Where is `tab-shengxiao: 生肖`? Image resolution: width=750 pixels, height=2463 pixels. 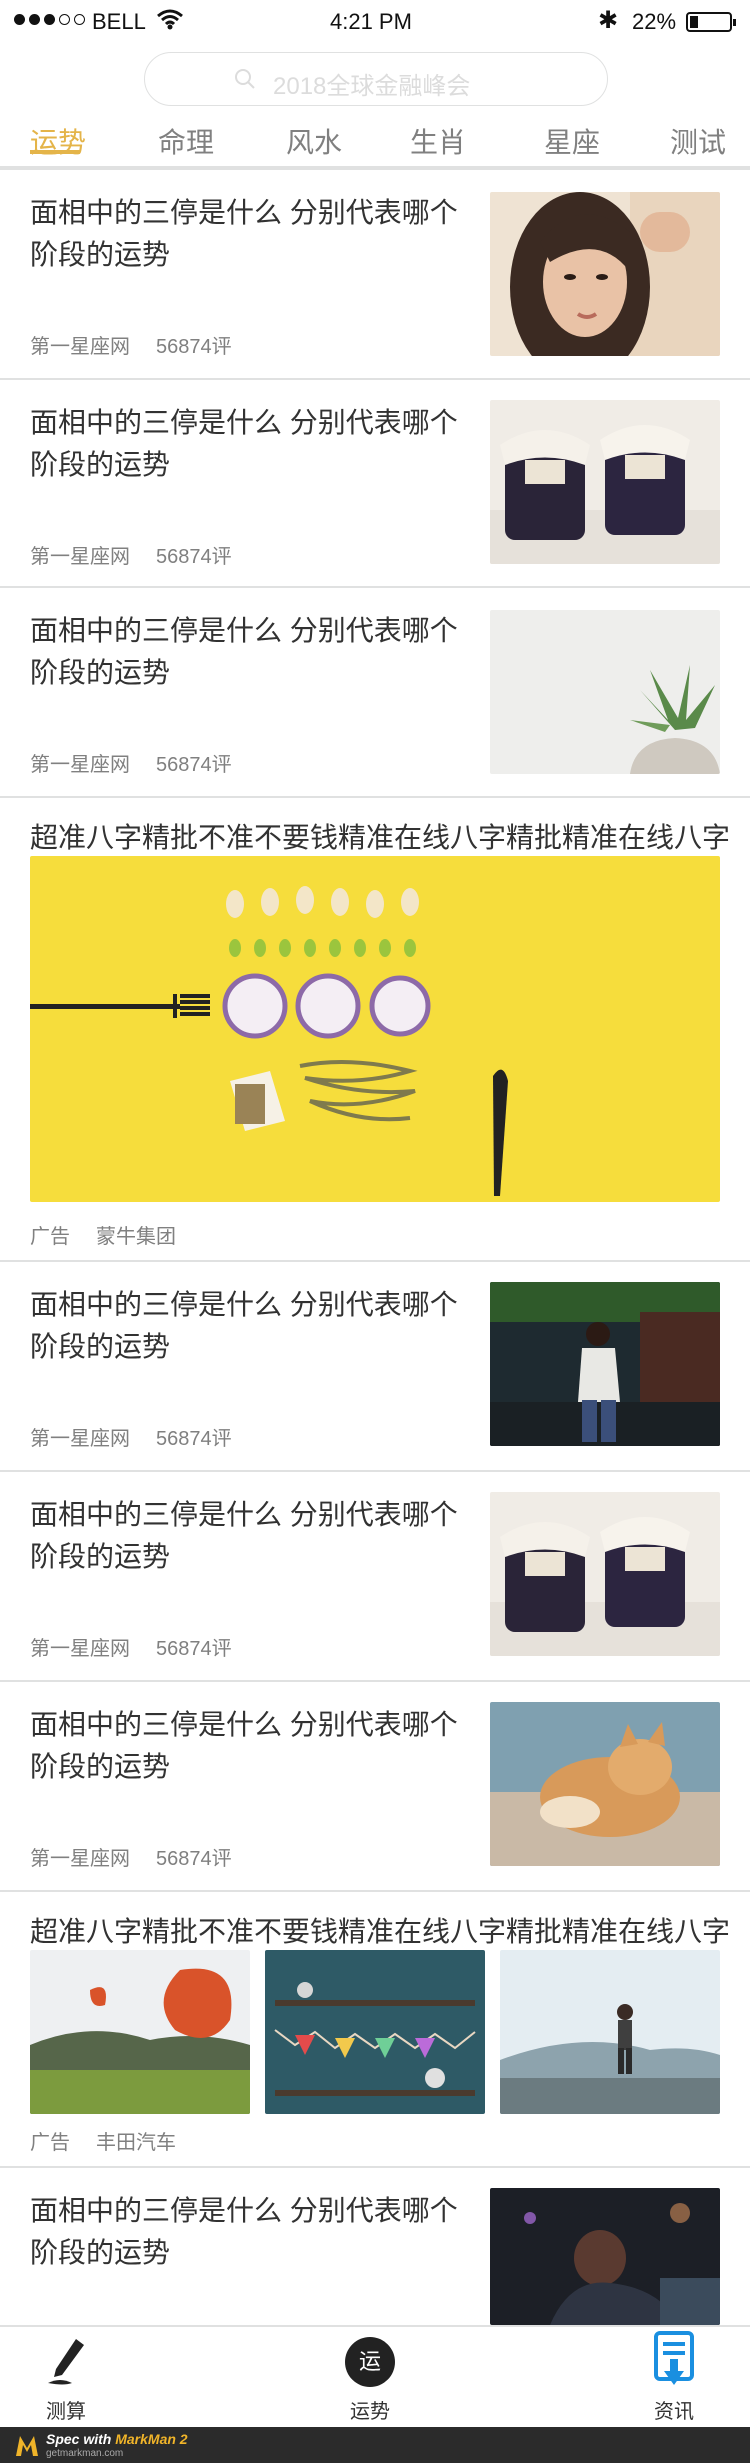 tab-shengxiao: 生肖 is located at coordinates (438, 141).